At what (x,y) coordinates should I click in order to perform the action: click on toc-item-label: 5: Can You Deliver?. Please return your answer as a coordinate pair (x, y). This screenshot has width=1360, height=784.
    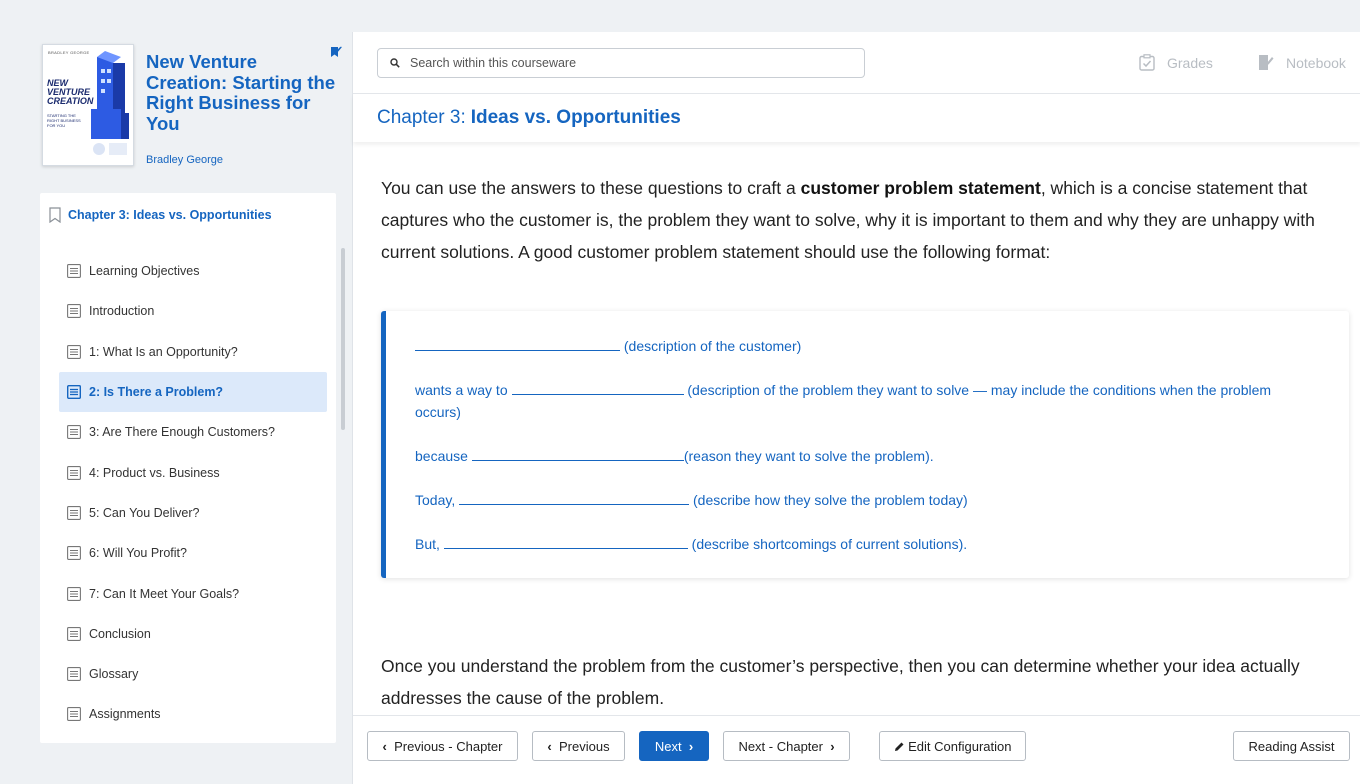
    Looking at the image, I should click on (144, 512).